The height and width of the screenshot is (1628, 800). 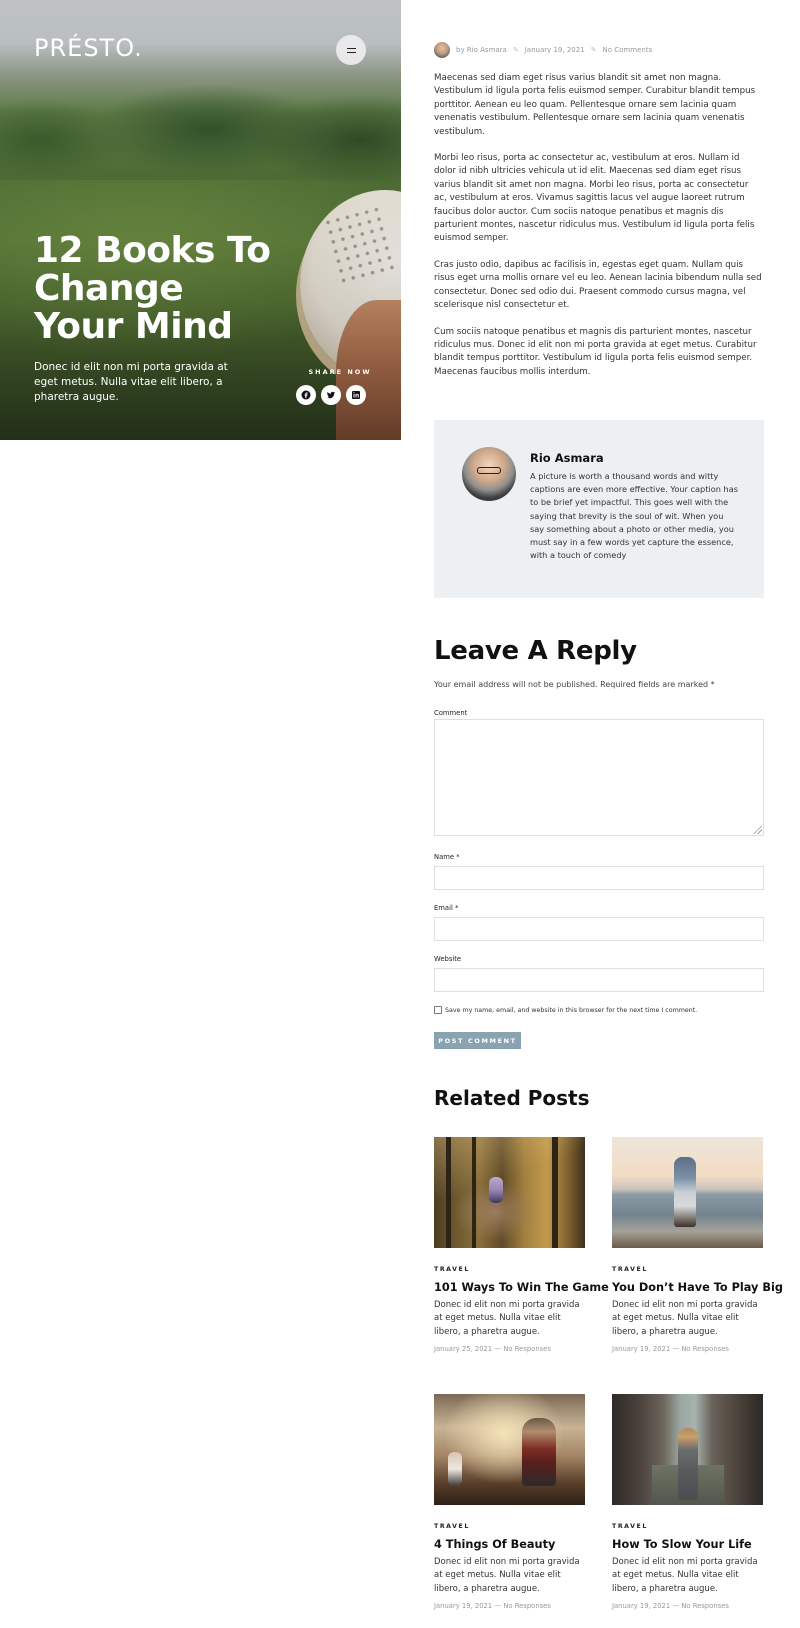 I want to click on author-avatar, so click(x=489, y=474).